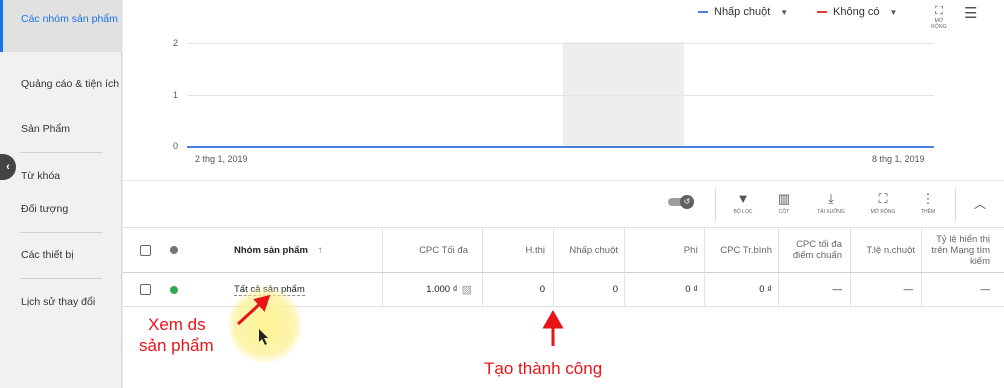 Image resolution: width=1004 pixels, height=388 pixels. I want to click on arrow-to-product-group-icon, so click(253, 310).